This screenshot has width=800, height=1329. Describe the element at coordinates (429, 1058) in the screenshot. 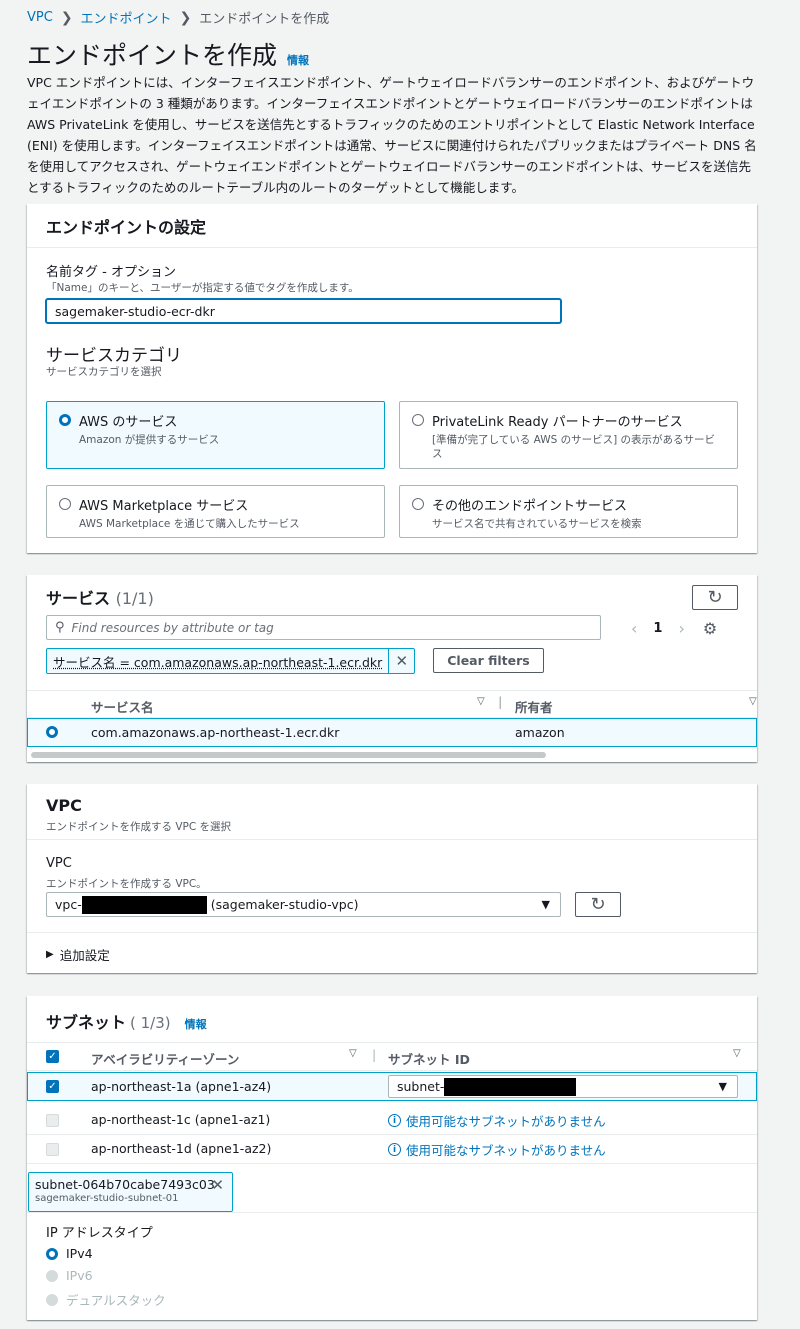

I see `column-subnet-id: サブネット ID` at that location.